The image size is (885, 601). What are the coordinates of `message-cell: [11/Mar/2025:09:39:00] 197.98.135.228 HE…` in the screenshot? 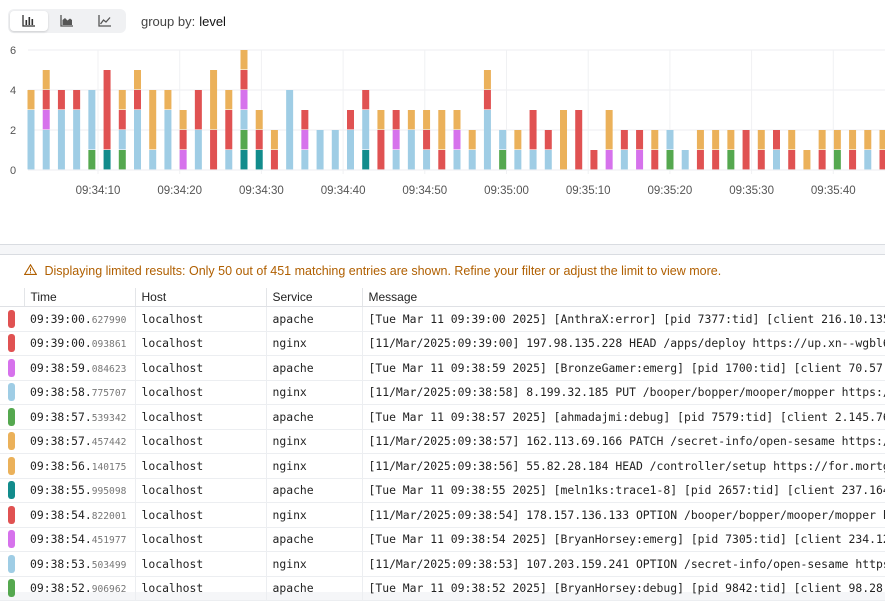 It's located at (623, 343).